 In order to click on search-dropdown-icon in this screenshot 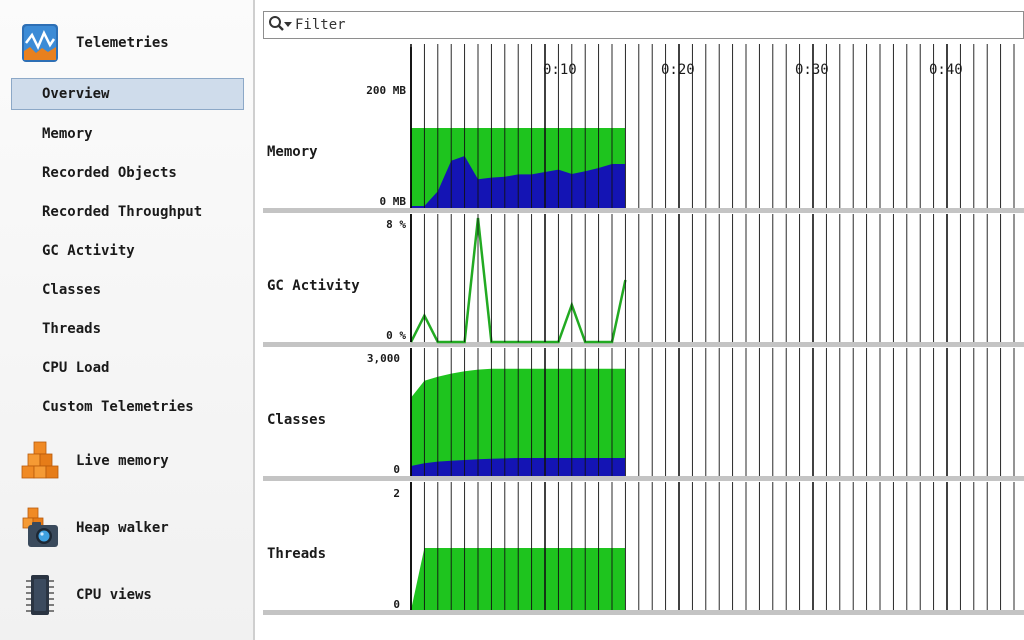, I will do `click(281, 25)`.